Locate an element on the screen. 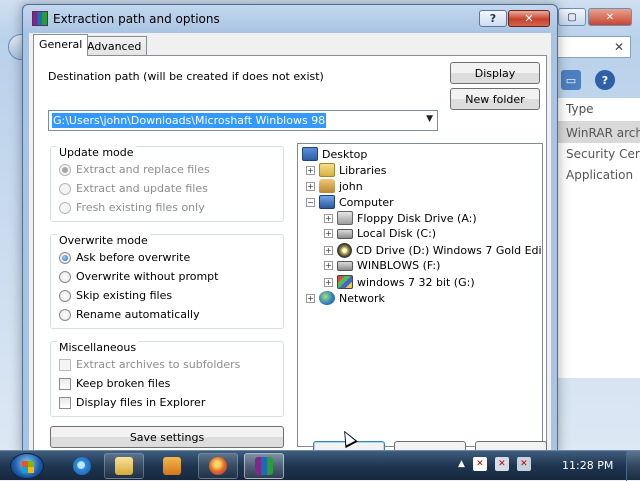 Image resolution: width=640 pixels, height=481 pixels. taskbar-clock: 11:28 PM is located at coordinates (587, 465).